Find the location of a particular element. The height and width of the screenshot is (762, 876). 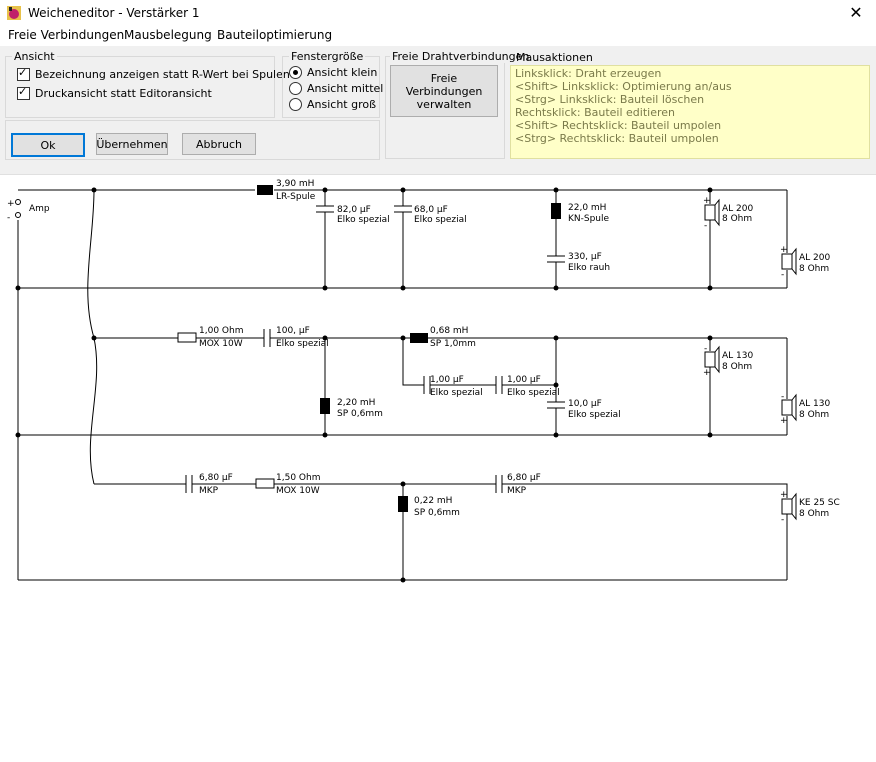

radio-ansicht-gross: Ansicht groß is located at coordinates (332, 104).